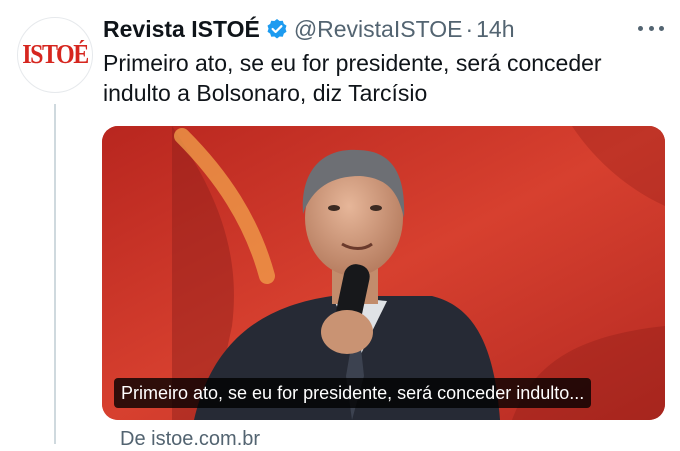  Describe the element at coordinates (181, 29) in the screenshot. I see `display-name: Revista ISTOÉ` at that location.